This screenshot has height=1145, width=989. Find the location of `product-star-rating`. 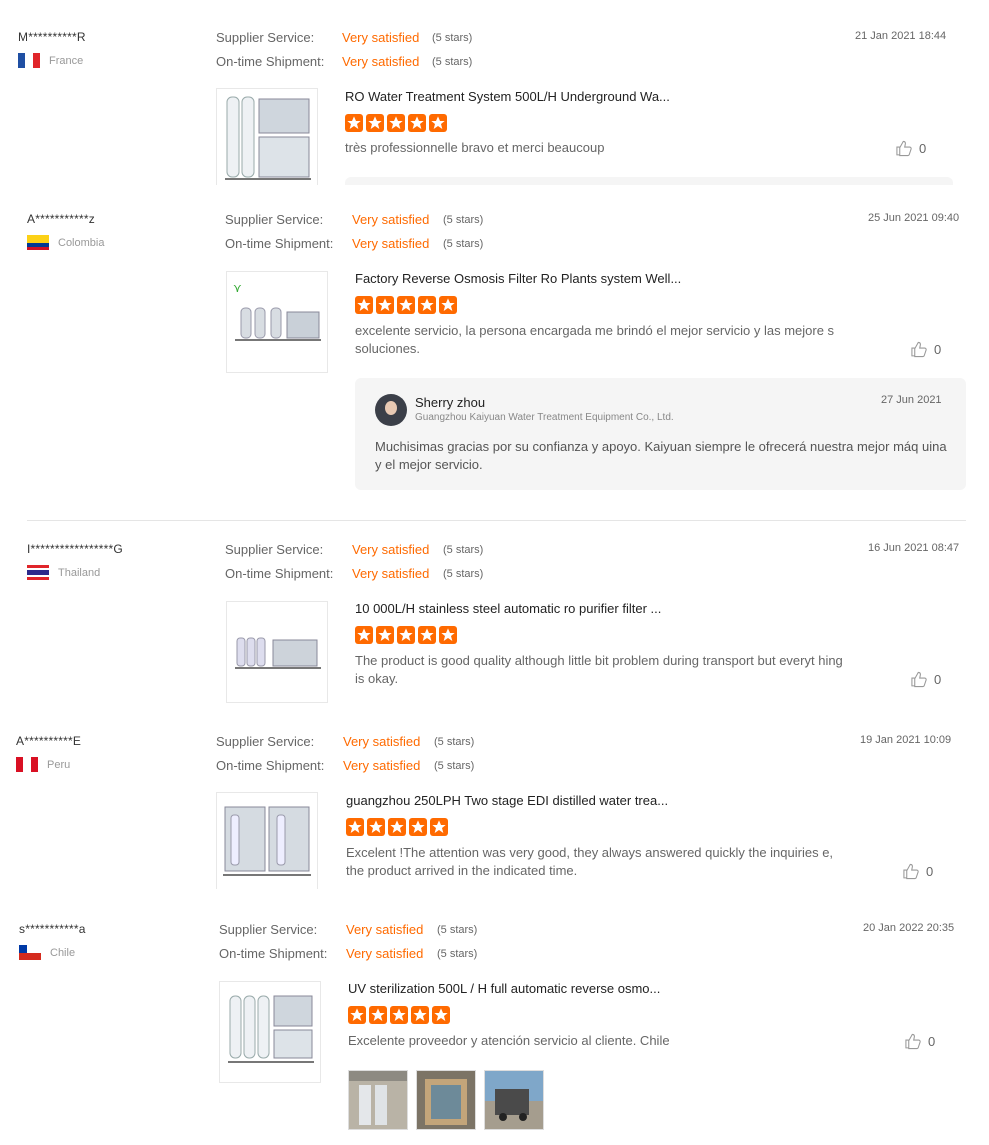

product-star-rating is located at coordinates (399, 1015).